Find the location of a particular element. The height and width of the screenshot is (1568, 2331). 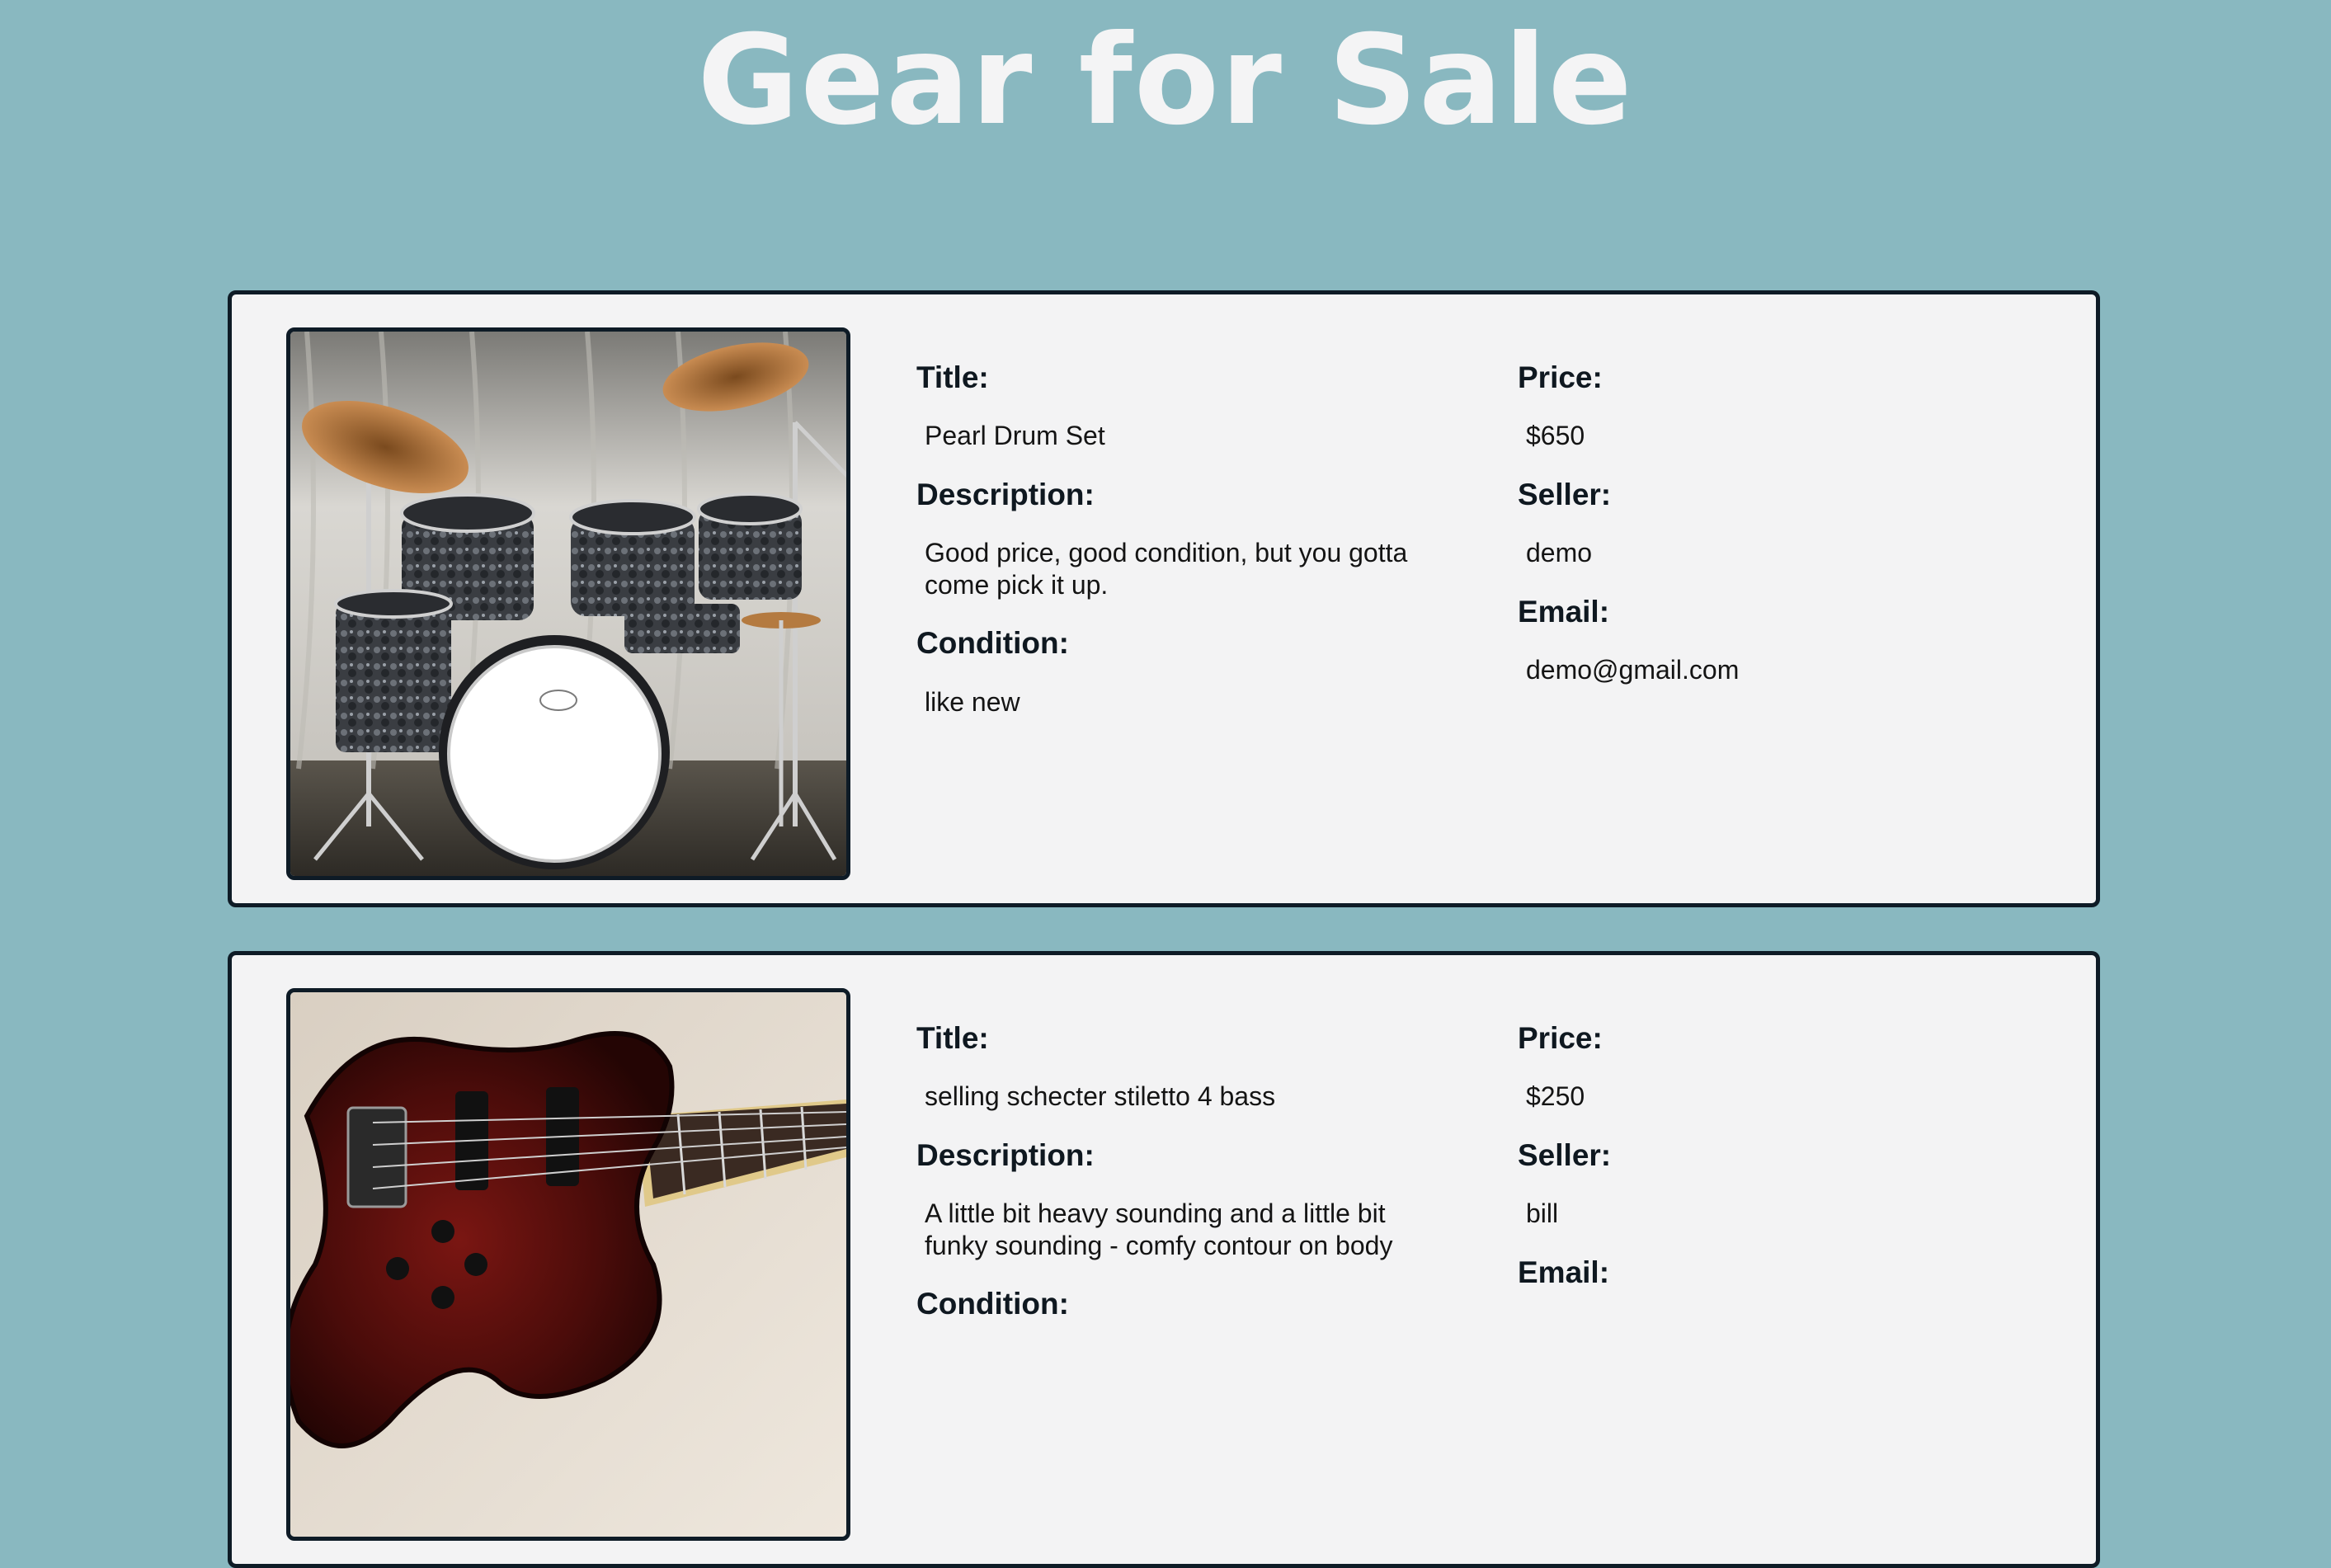

listing-price: $250 is located at coordinates (1556, 1096).